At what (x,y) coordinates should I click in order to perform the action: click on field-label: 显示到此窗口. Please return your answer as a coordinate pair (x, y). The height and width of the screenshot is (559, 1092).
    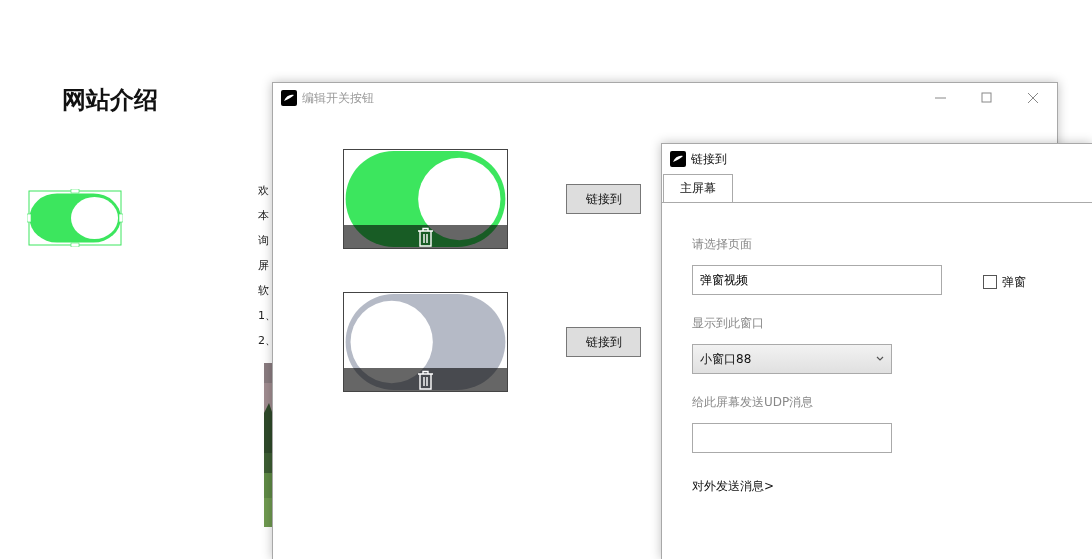
    Looking at the image, I should click on (728, 323).